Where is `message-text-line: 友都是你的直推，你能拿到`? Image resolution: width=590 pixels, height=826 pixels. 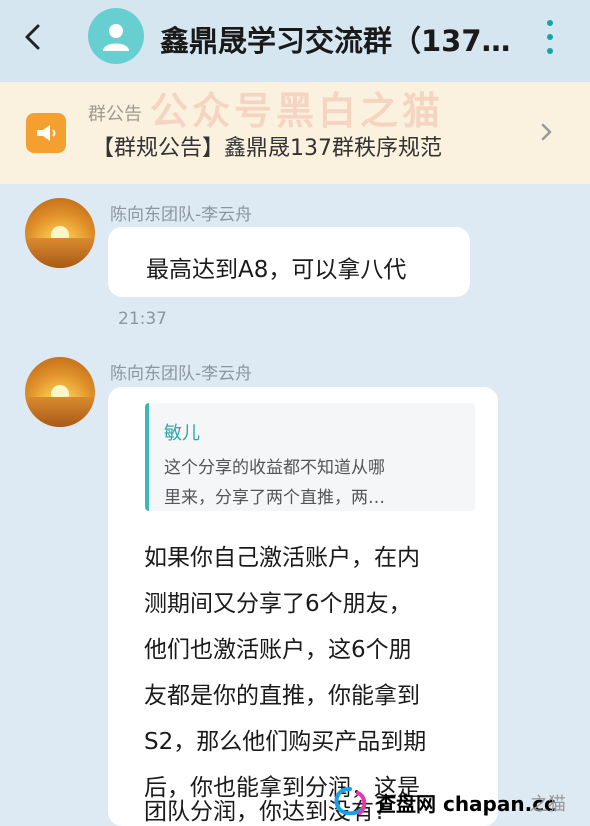
message-text-line: 友都是你的直推，你能拿到 is located at coordinates (282, 696).